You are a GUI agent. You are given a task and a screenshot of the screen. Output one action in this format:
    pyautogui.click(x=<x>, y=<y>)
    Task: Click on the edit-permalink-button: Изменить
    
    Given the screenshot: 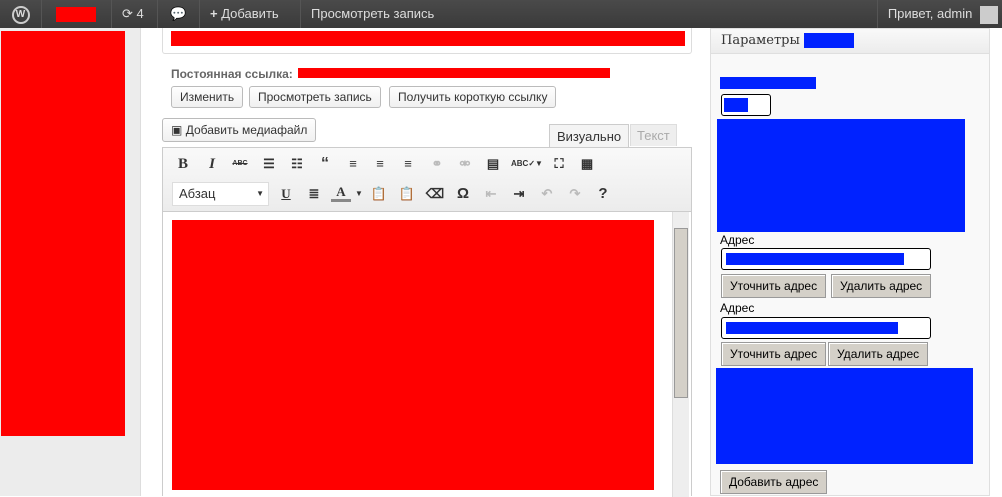 What is the action you would take?
    pyautogui.click(x=207, y=97)
    